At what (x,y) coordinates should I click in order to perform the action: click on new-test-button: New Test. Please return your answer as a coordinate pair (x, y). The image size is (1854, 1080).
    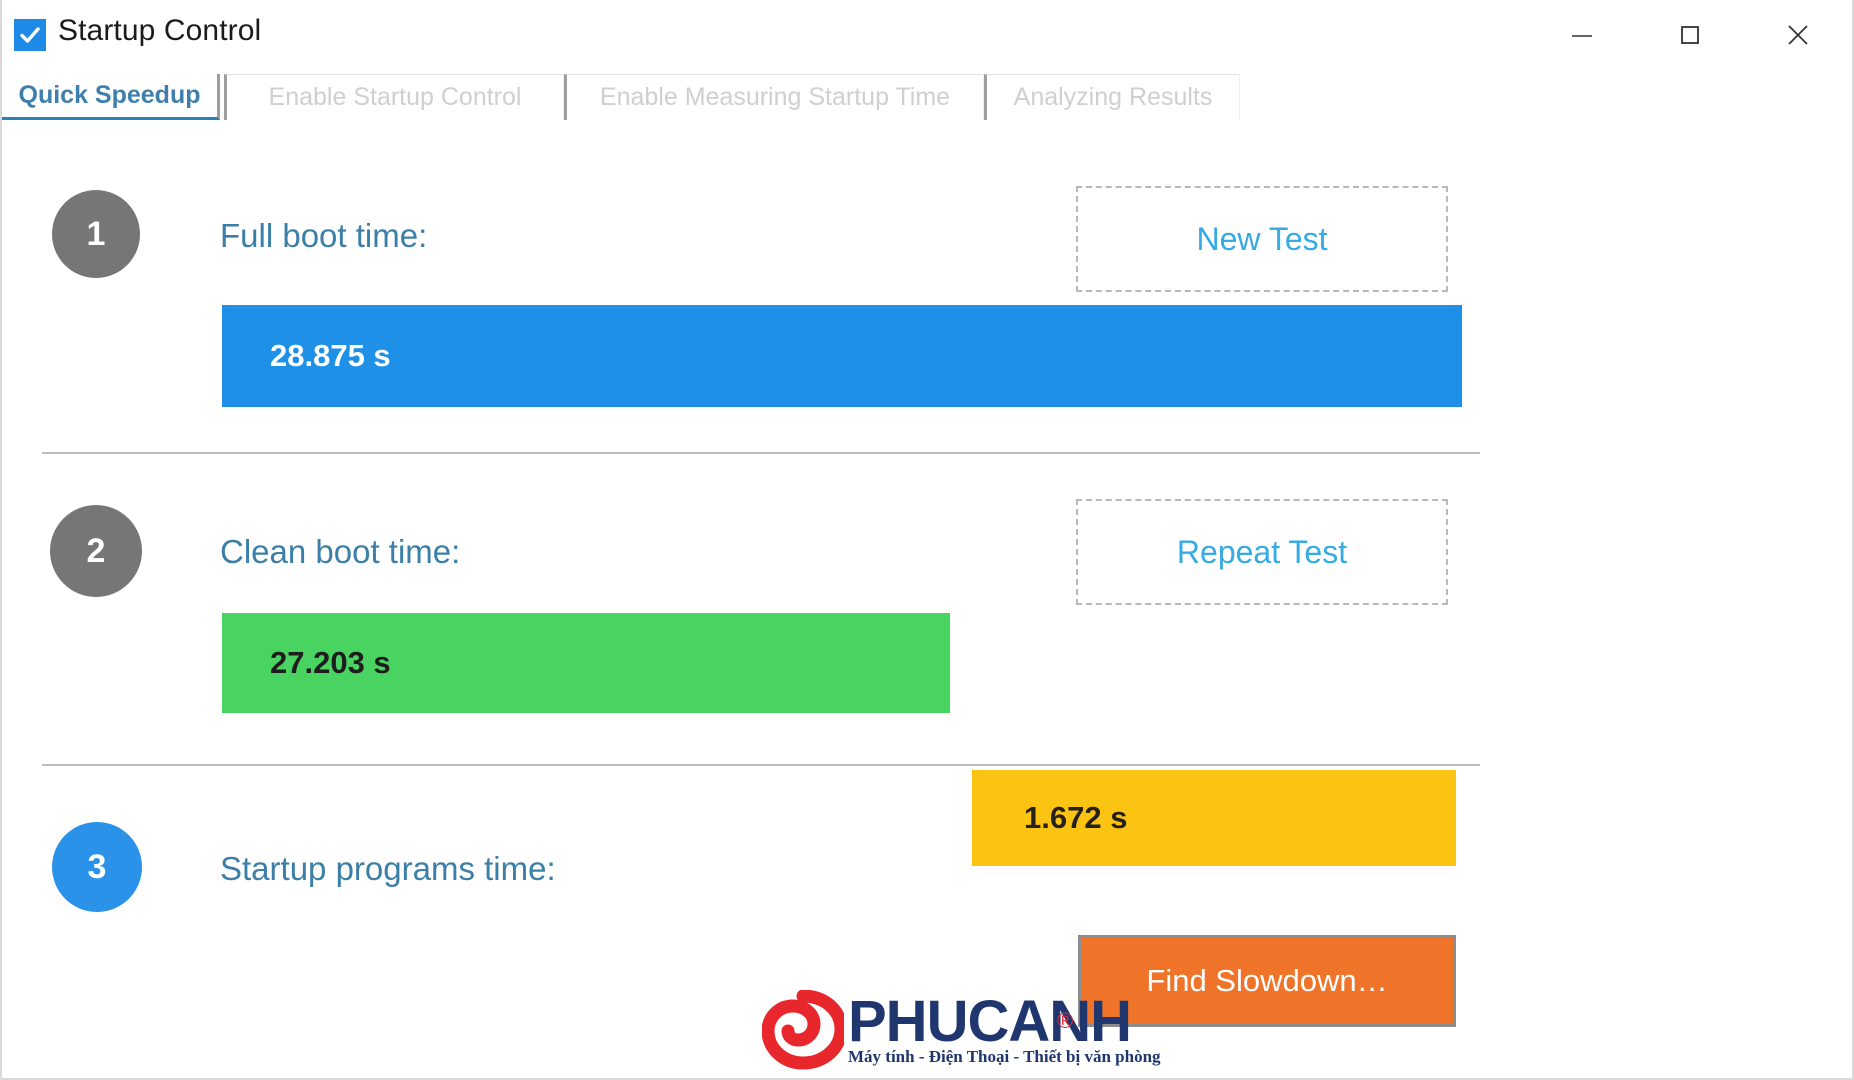
    Looking at the image, I should click on (1262, 239).